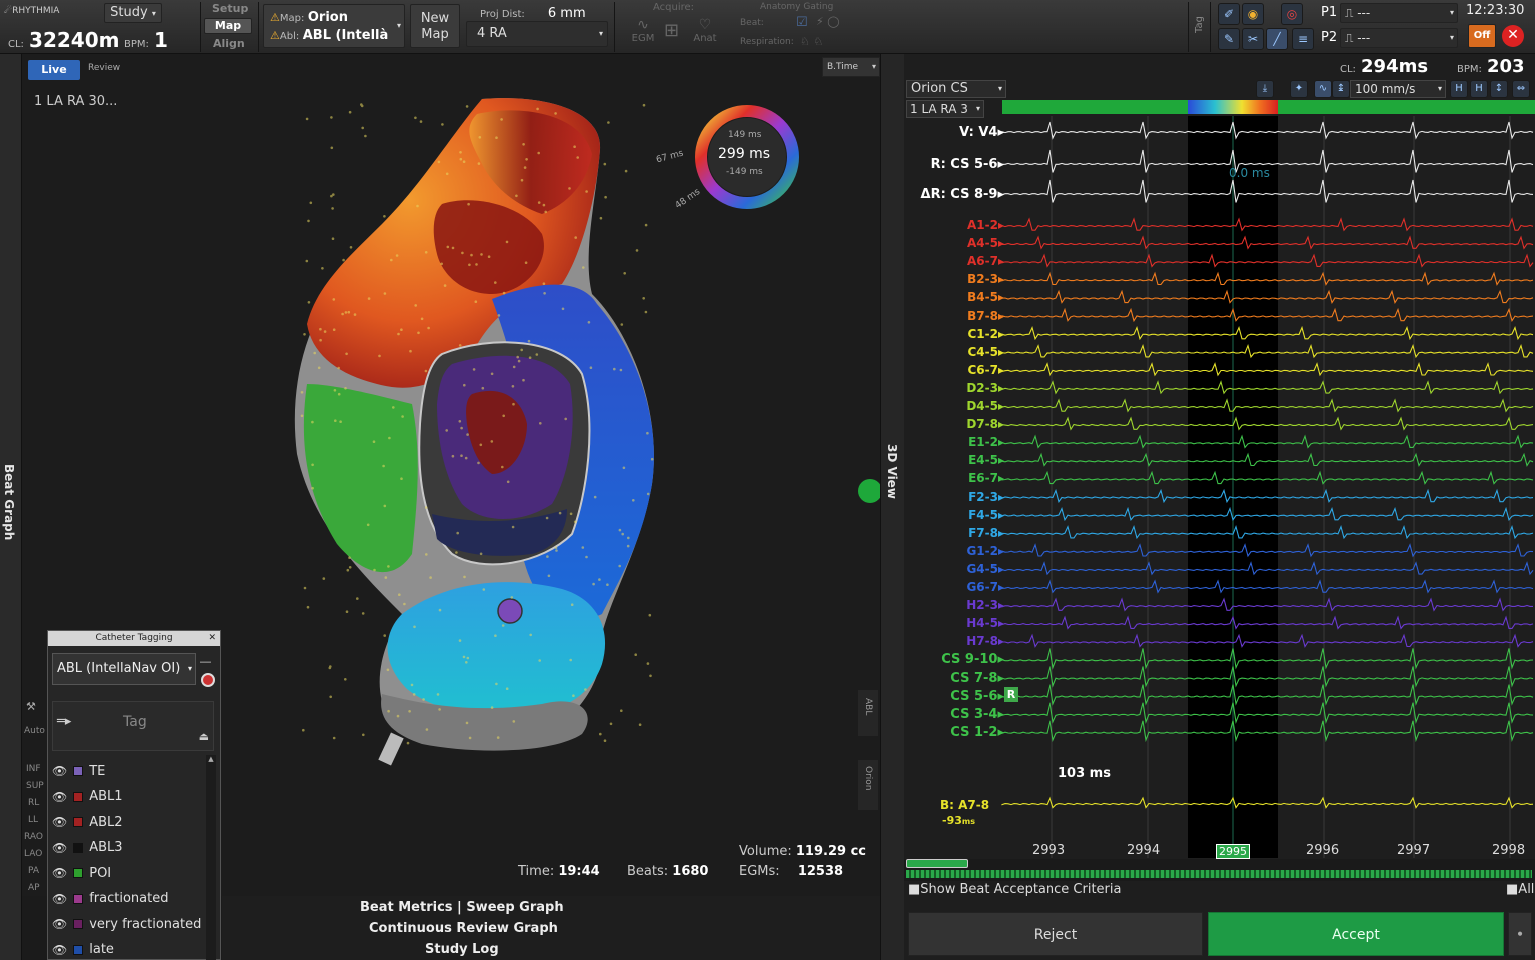 This screenshot has height=960, width=1535. What do you see at coordinates (1482, 36) in the screenshot?
I see `off-button: Off` at bounding box center [1482, 36].